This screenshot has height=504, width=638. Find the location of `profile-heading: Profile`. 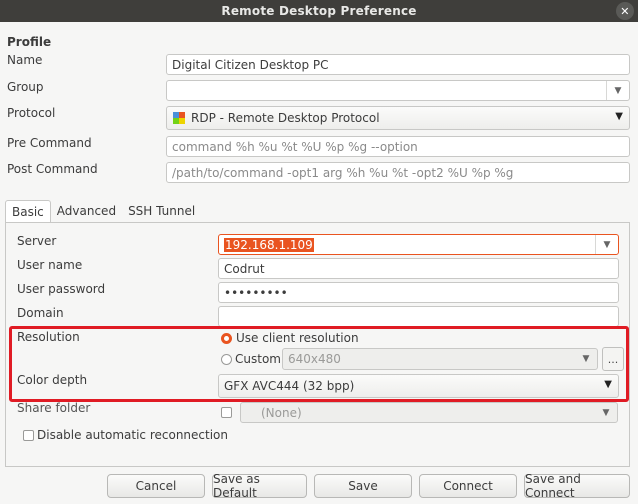

profile-heading: Profile is located at coordinates (29, 42).